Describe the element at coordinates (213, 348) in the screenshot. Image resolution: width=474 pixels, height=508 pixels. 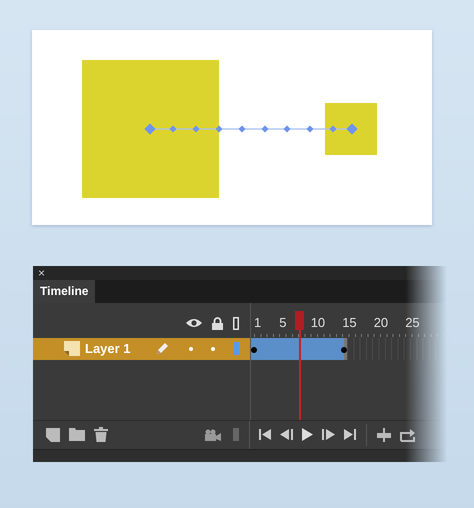
I see `lock-dot` at that location.